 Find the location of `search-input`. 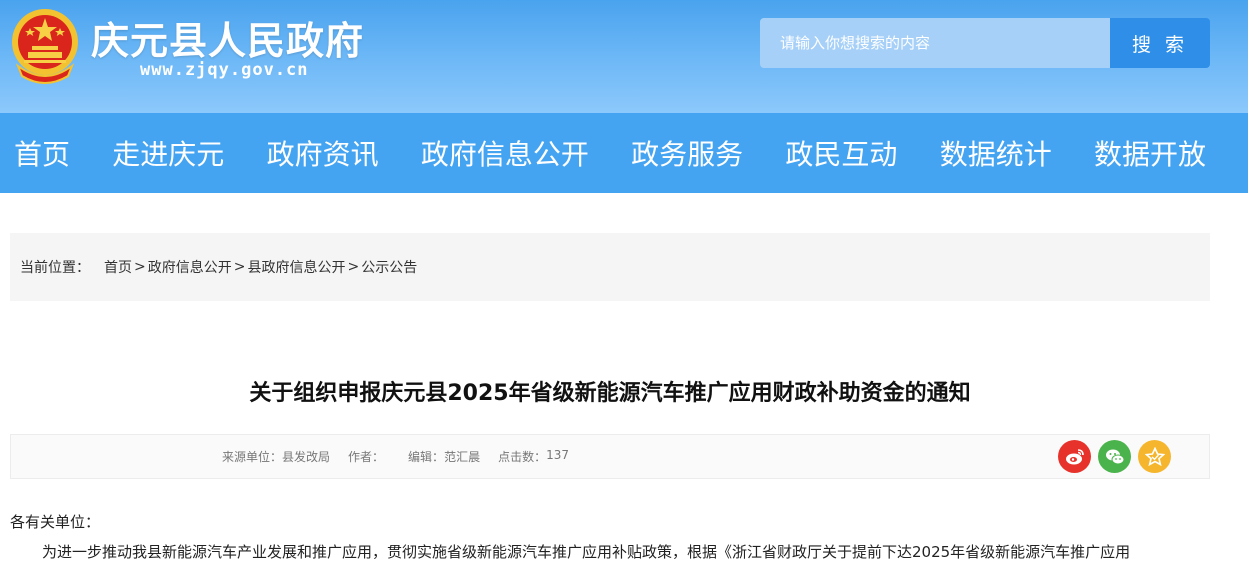

search-input is located at coordinates (935, 43).